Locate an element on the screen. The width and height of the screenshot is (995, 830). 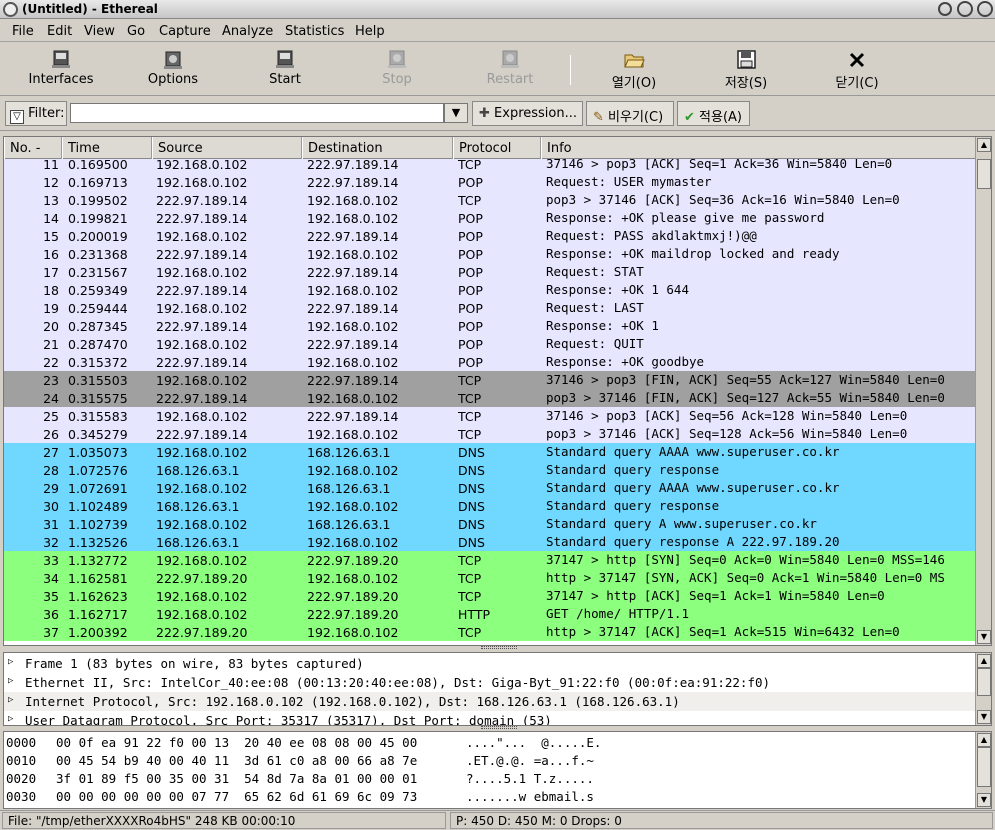
restart-button: Restart is located at coordinates (510, 70).